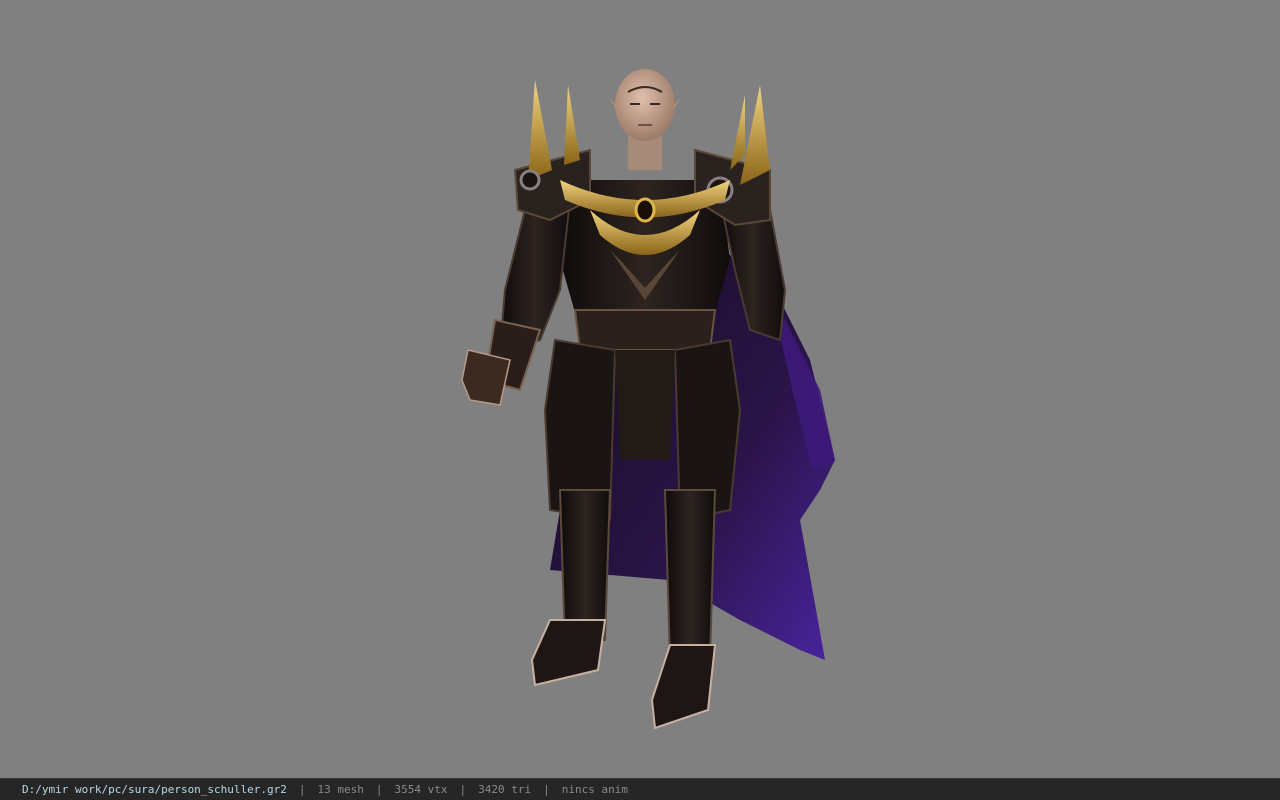 This screenshot has width=1280, height=800. What do you see at coordinates (645, 330) in the screenshot?
I see `belt` at bounding box center [645, 330].